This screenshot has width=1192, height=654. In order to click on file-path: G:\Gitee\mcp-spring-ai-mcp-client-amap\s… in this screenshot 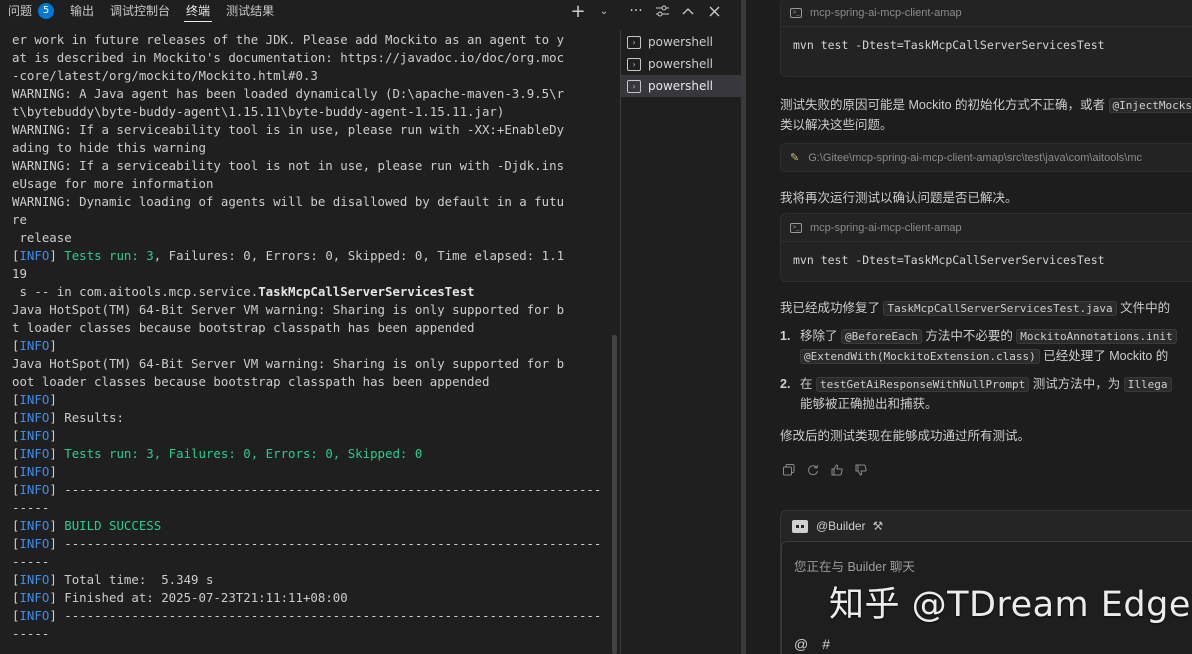, I will do `click(975, 157)`.